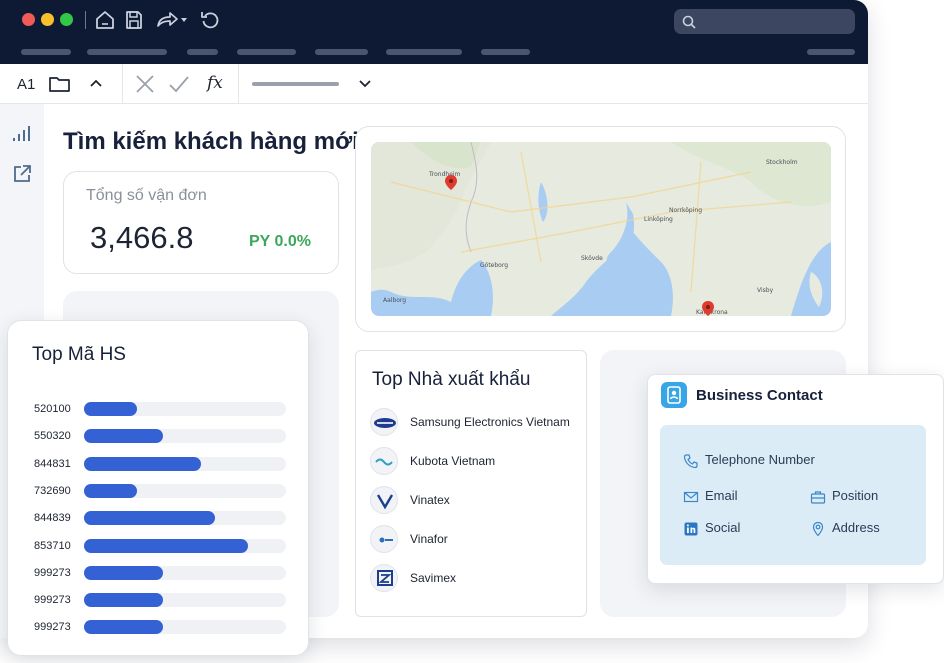  What do you see at coordinates (238, 84) in the screenshot?
I see `formula-divider` at bounding box center [238, 84].